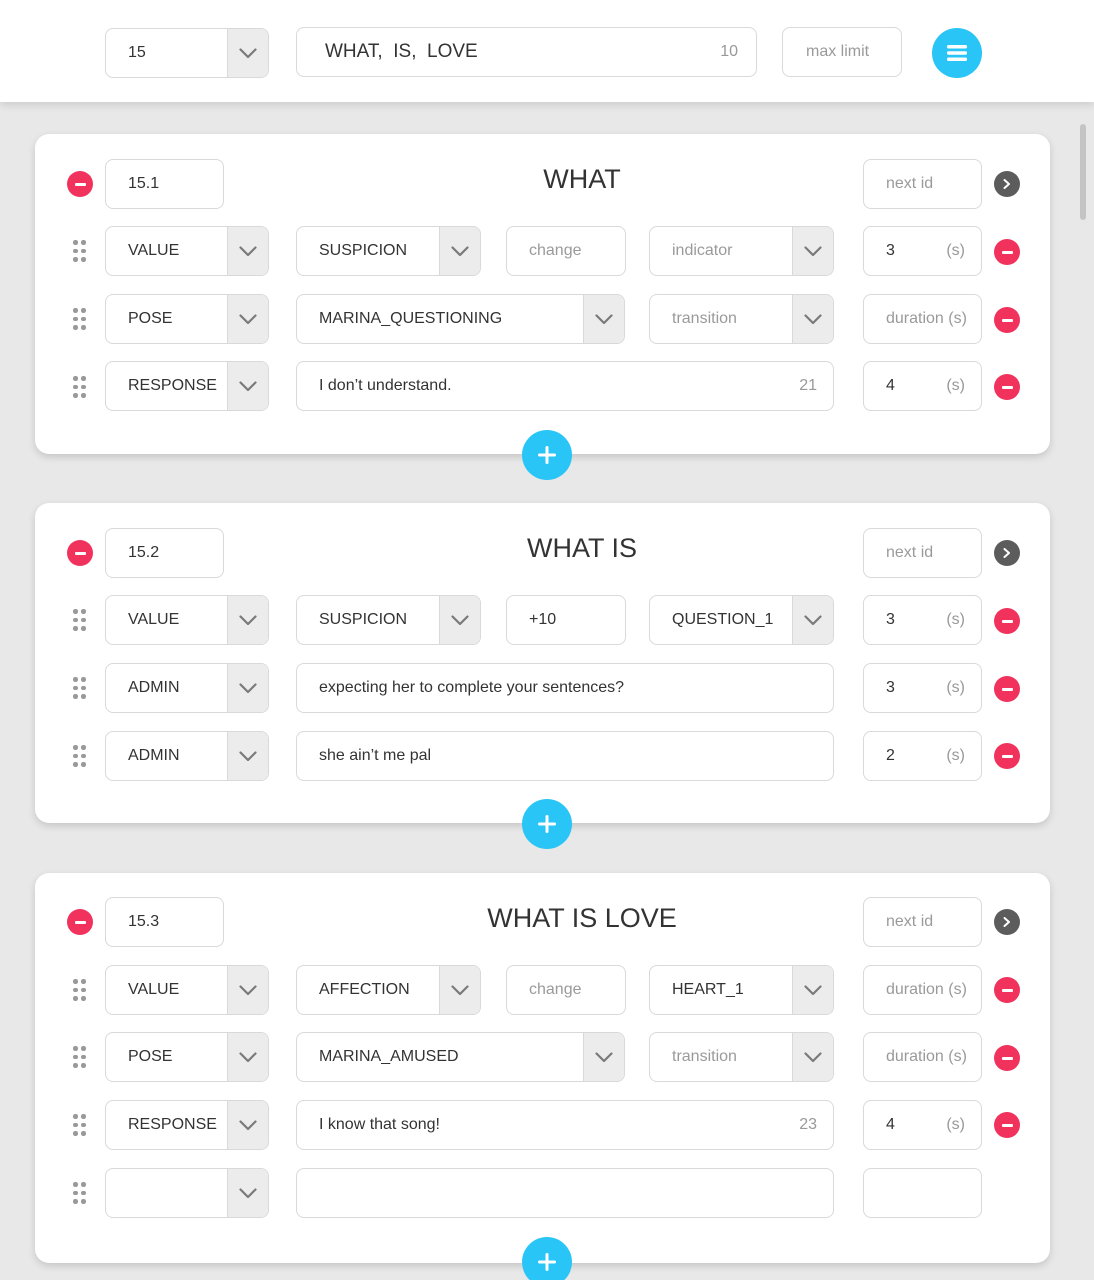 The width and height of the screenshot is (1094, 1280). What do you see at coordinates (957, 53) in the screenshot?
I see `menu-button` at bounding box center [957, 53].